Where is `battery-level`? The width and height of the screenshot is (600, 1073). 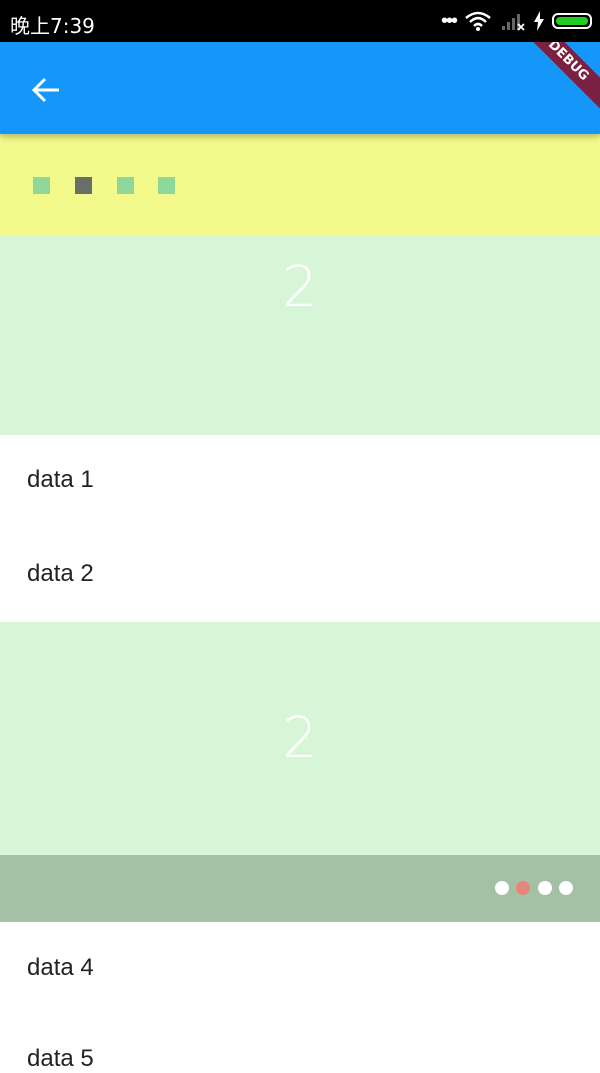
battery-level is located at coordinates (572, 21).